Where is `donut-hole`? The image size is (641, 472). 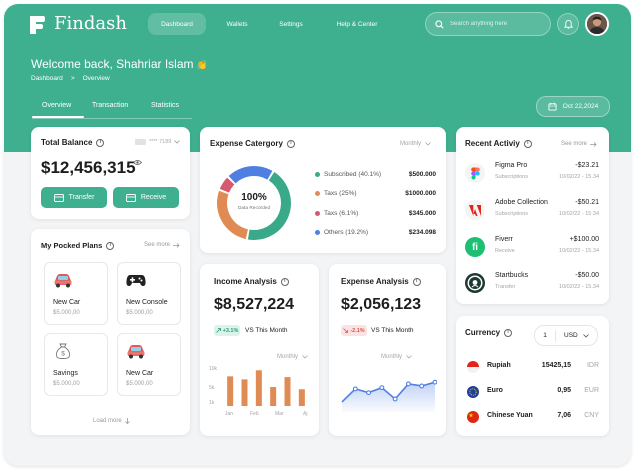
donut-hole is located at coordinates (254, 203).